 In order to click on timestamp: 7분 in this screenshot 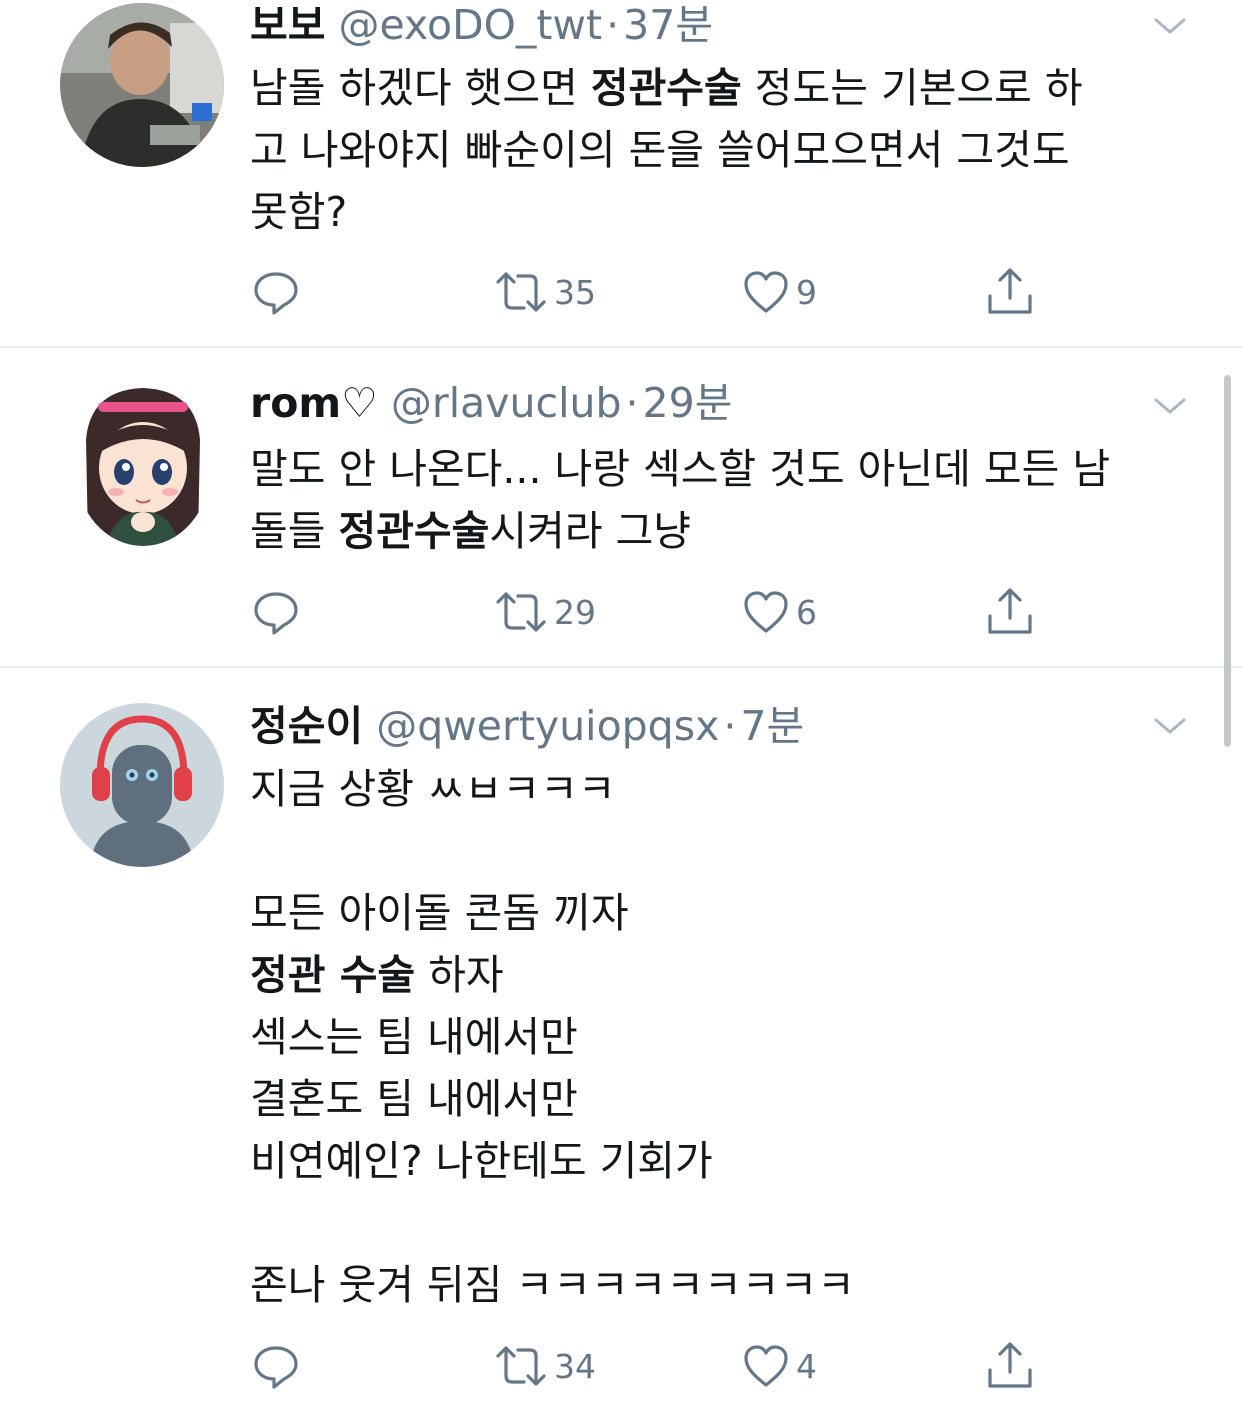, I will do `click(772, 726)`.